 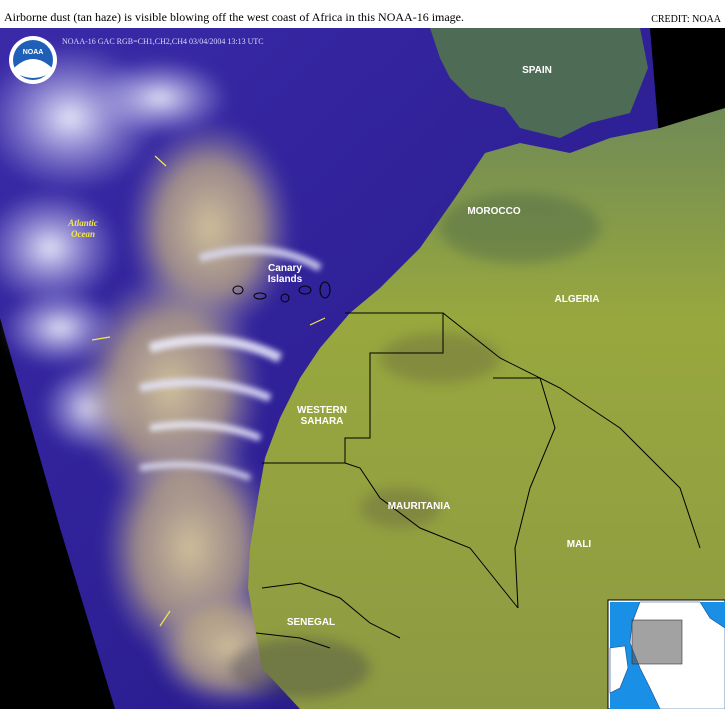 I want to click on noaa-logo-text: NOAA, so click(x=33, y=52).